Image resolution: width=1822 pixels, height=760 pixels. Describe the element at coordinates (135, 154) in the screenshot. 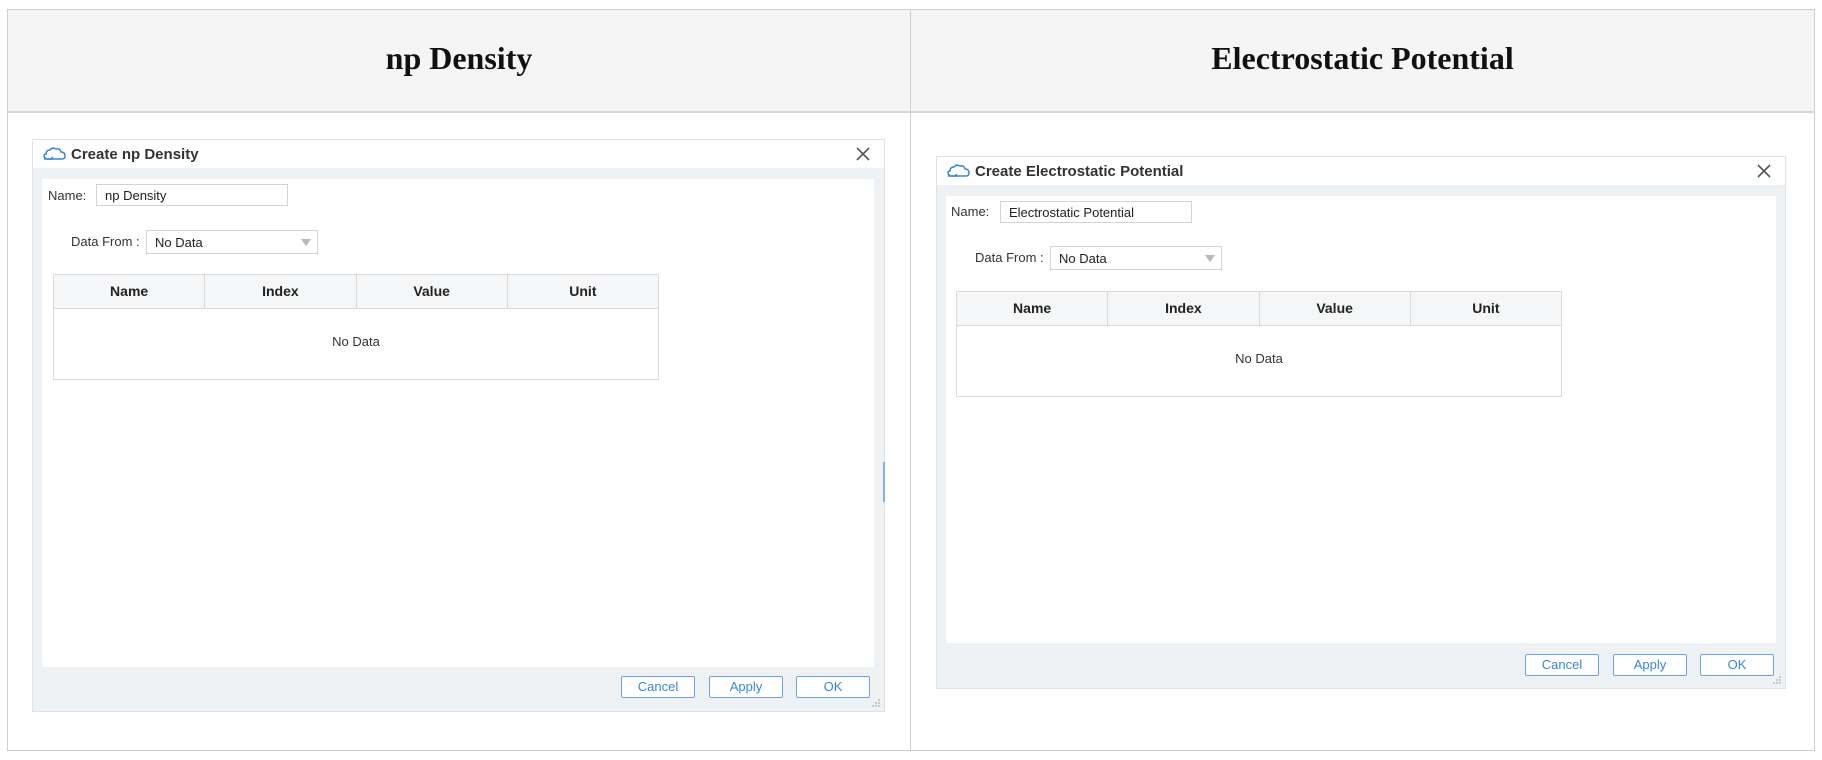

I see `dialog-title: Create np Density` at that location.